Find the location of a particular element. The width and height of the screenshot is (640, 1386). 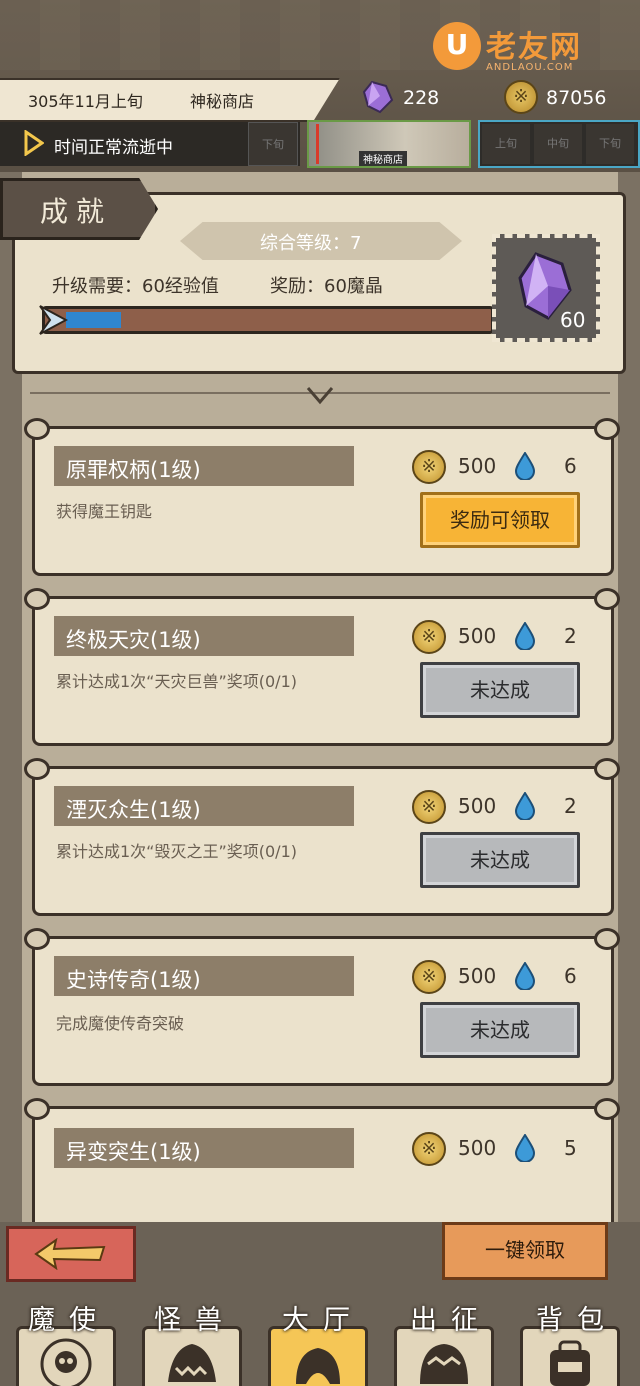

claim-reward-button: 奖励可领取 is located at coordinates (500, 520).